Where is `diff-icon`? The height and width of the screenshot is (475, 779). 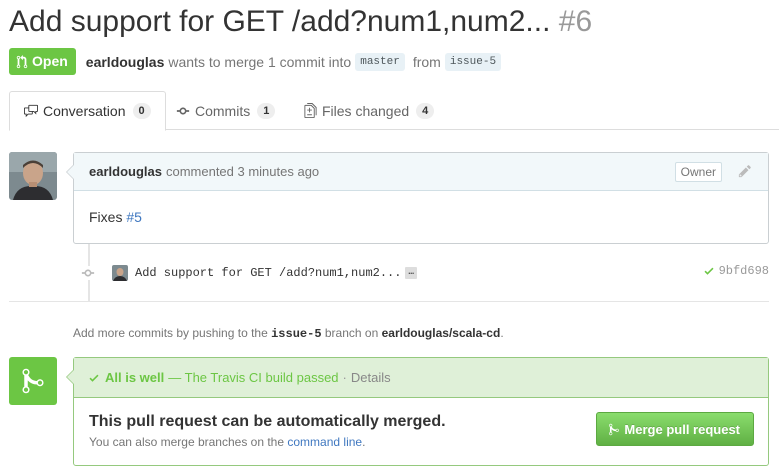 diff-icon is located at coordinates (310, 110).